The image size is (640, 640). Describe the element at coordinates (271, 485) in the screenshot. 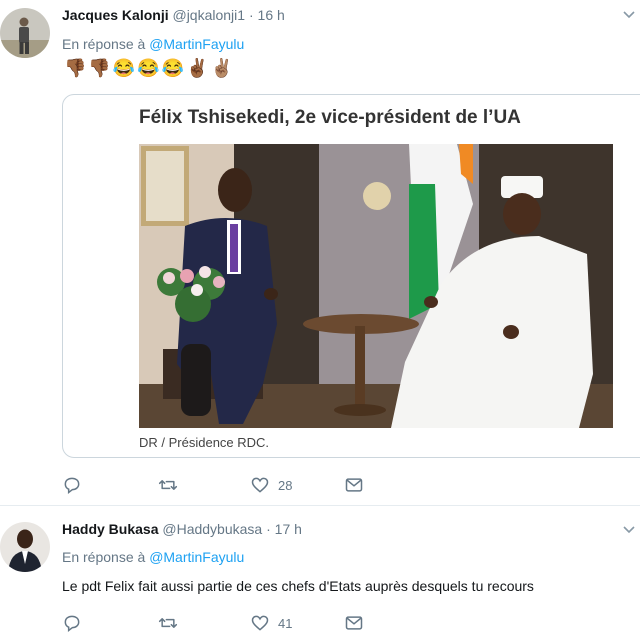

I see `like-button: 28` at that location.